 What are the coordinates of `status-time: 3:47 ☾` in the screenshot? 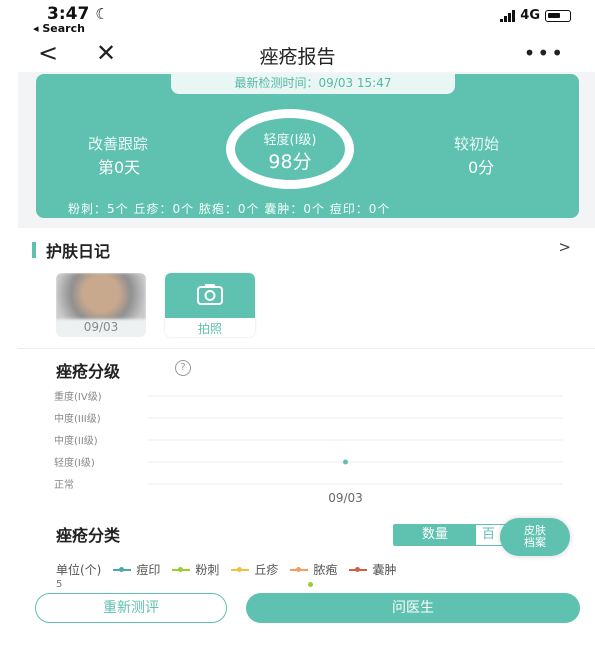 It's located at (78, 14).